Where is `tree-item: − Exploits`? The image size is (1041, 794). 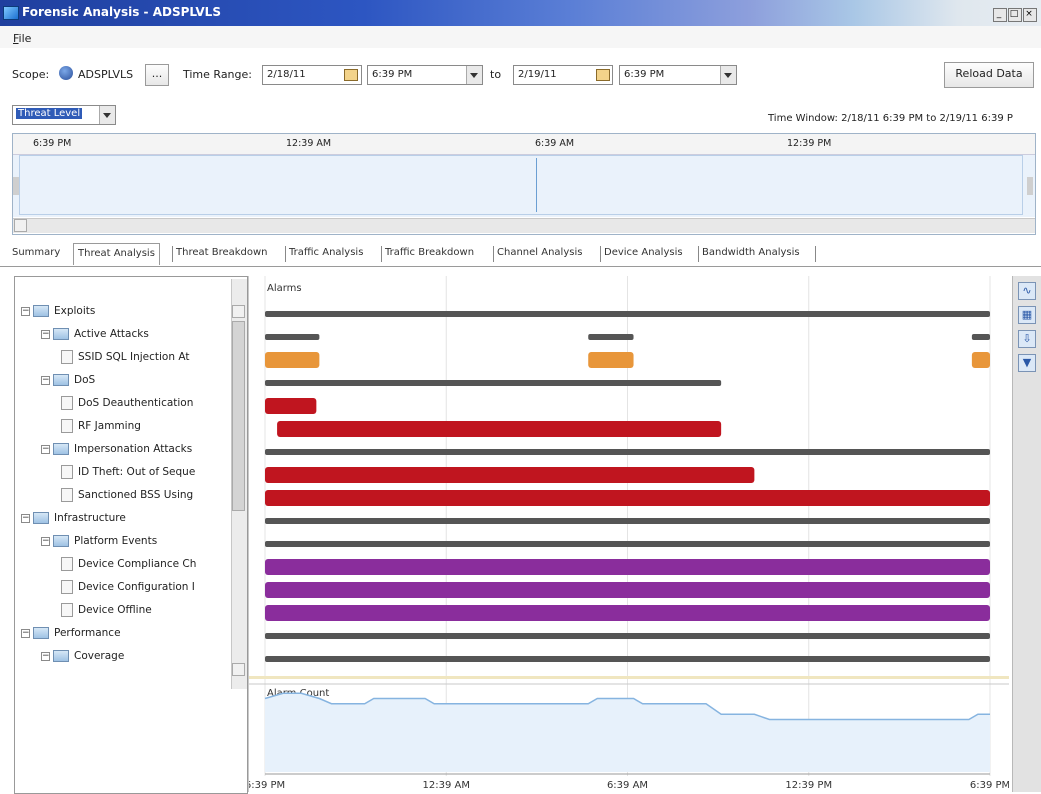
tree-item: − Exploits is located at coordinates (58, 311).